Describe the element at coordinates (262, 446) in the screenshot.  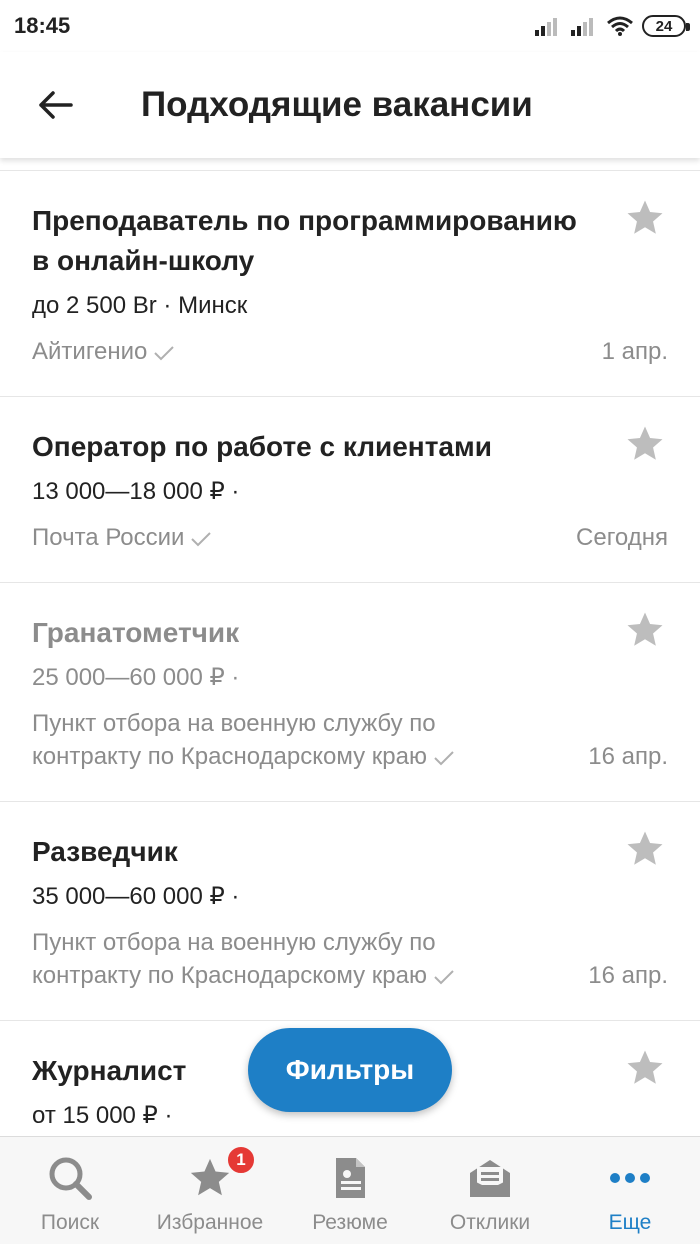
I see `vacancy-title: Оператор по работе с клиентами` at that location.